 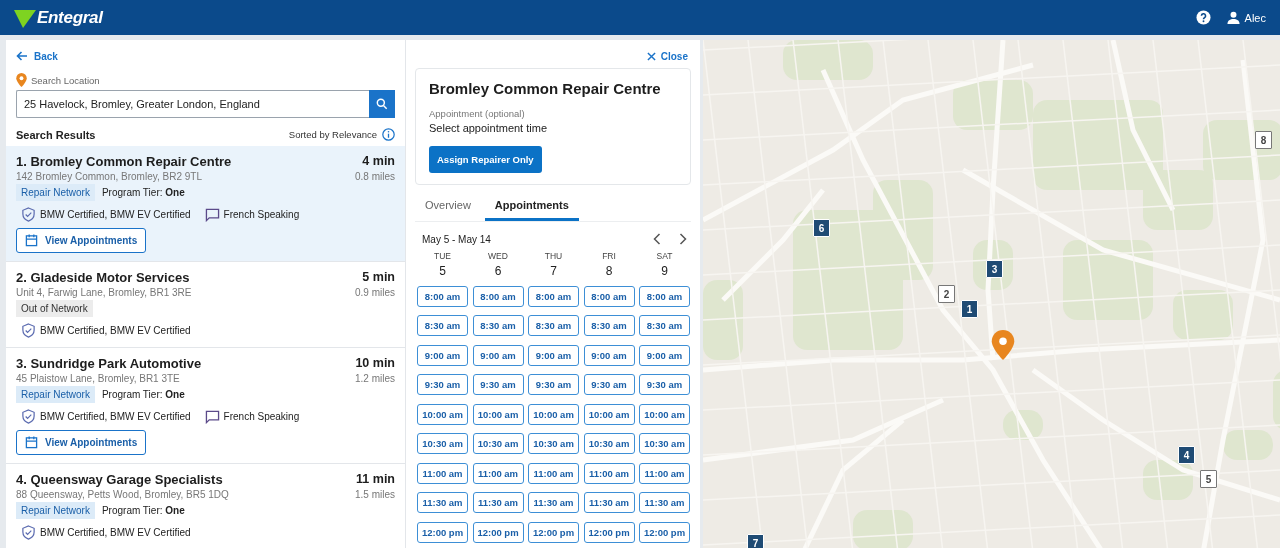 I want to click on speech-bubble-icon, so click(x=212, y=214).